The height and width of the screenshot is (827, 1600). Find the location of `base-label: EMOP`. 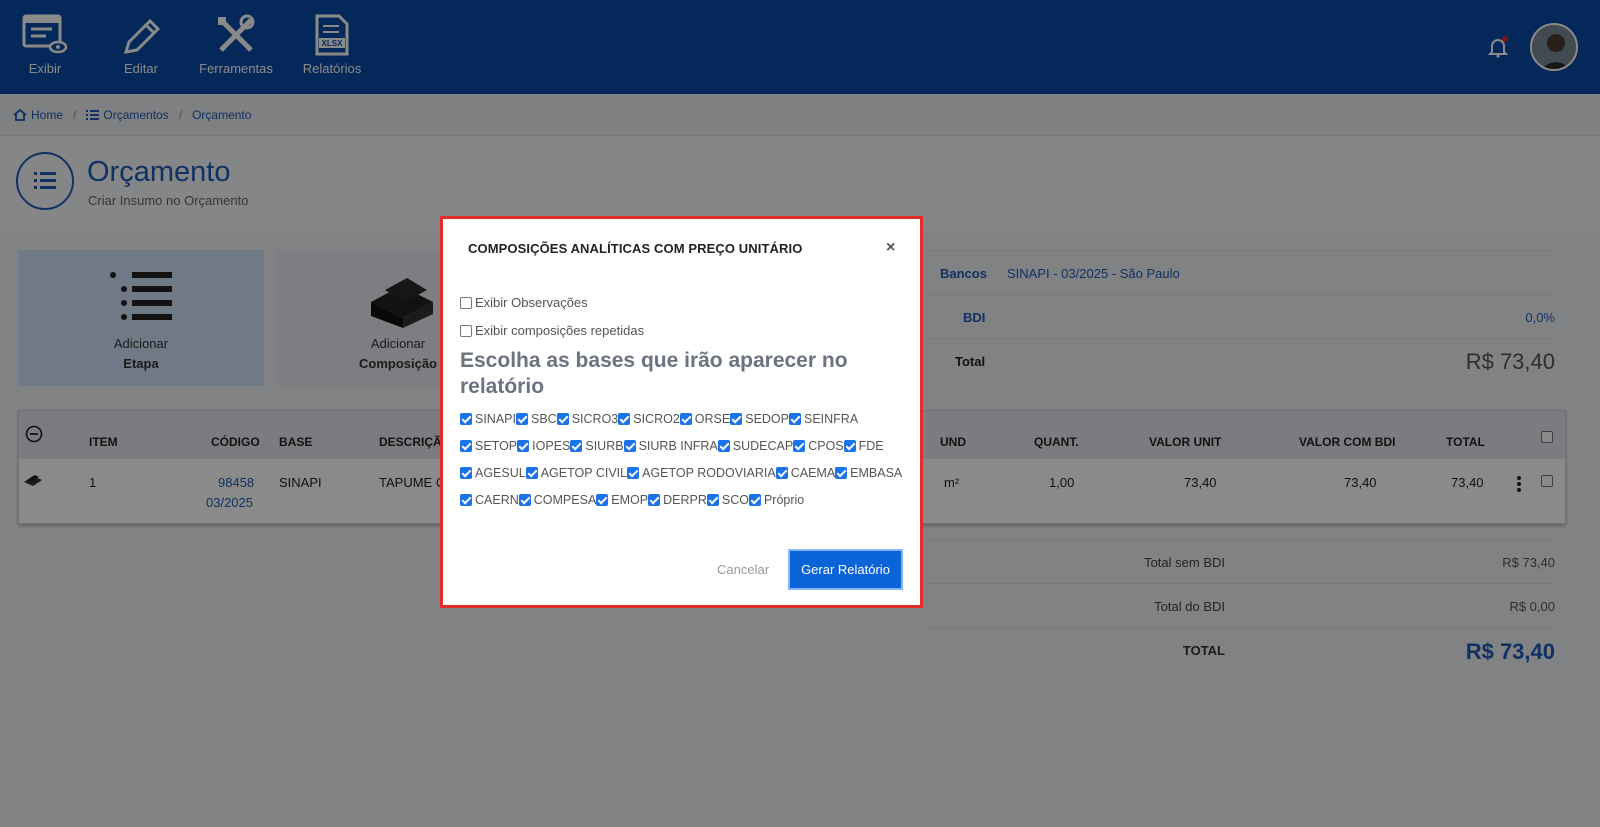

base-label: EMOP is located at coordinates (630, 499).